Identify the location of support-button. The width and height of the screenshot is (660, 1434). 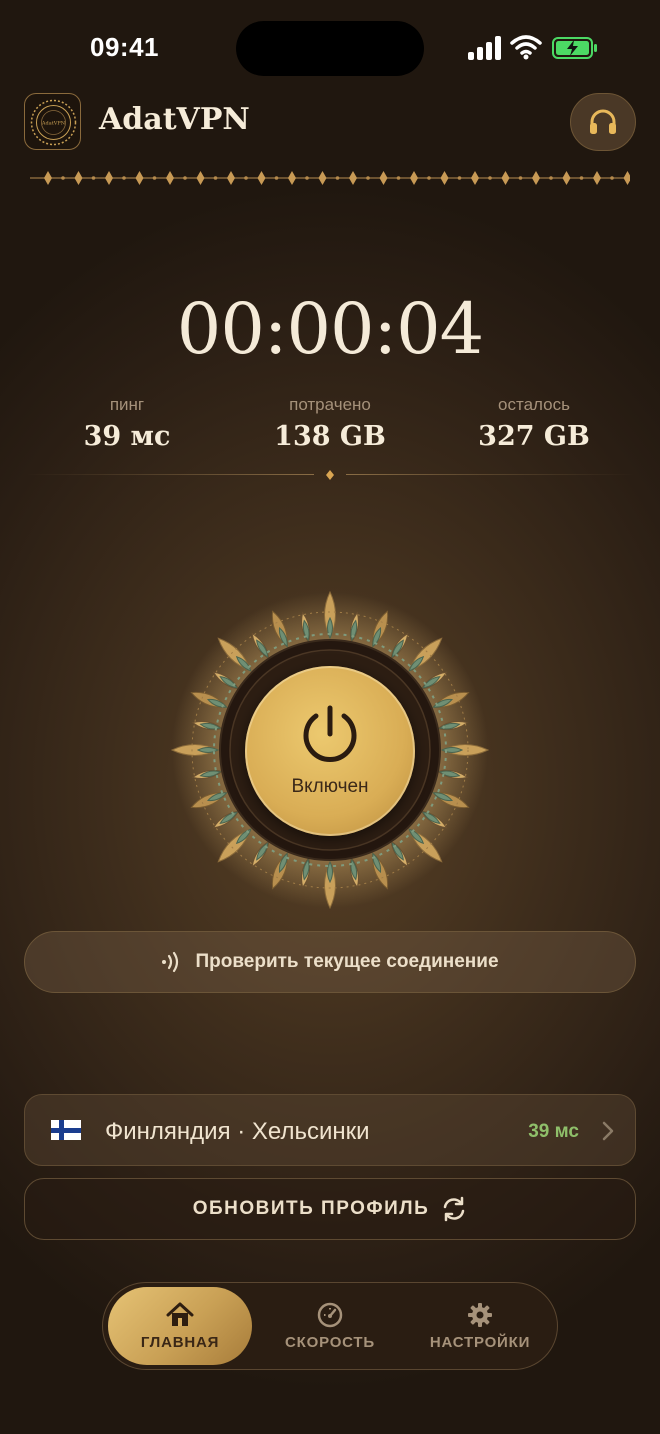
(603, 122).